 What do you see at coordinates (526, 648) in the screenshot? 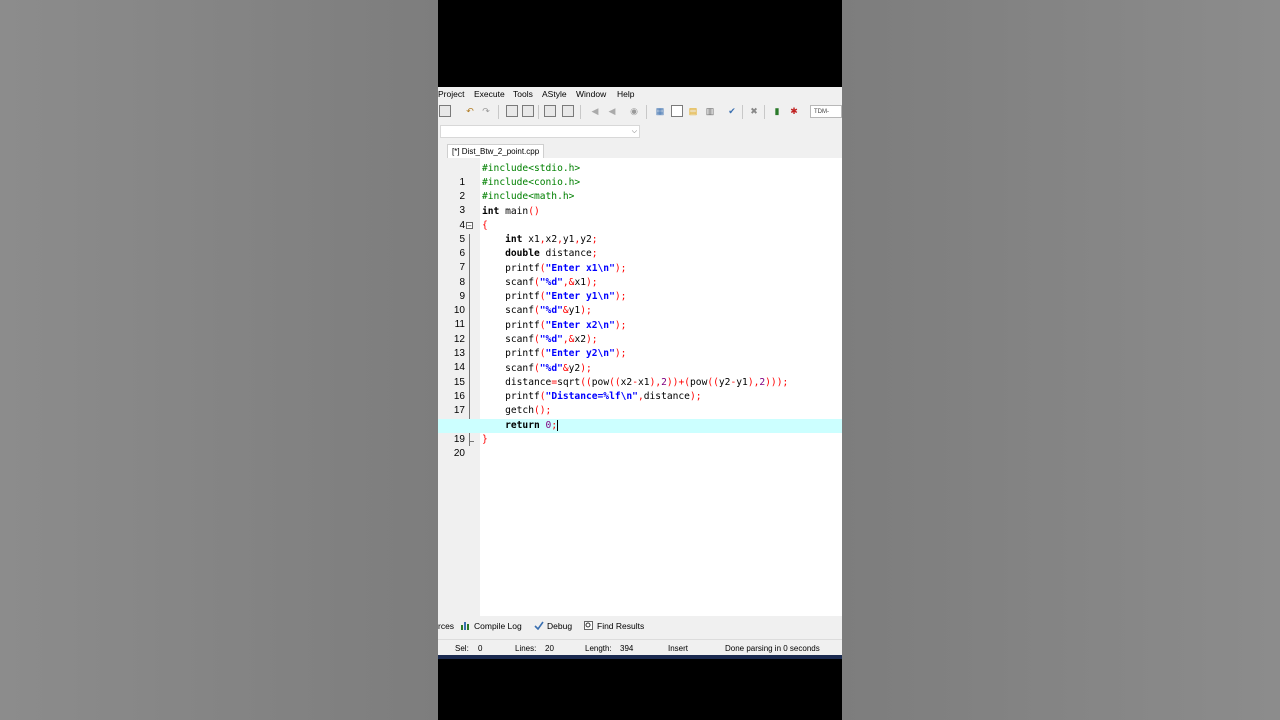
I see `status-lines-label: Lines:` at bounding box center [526, 648].